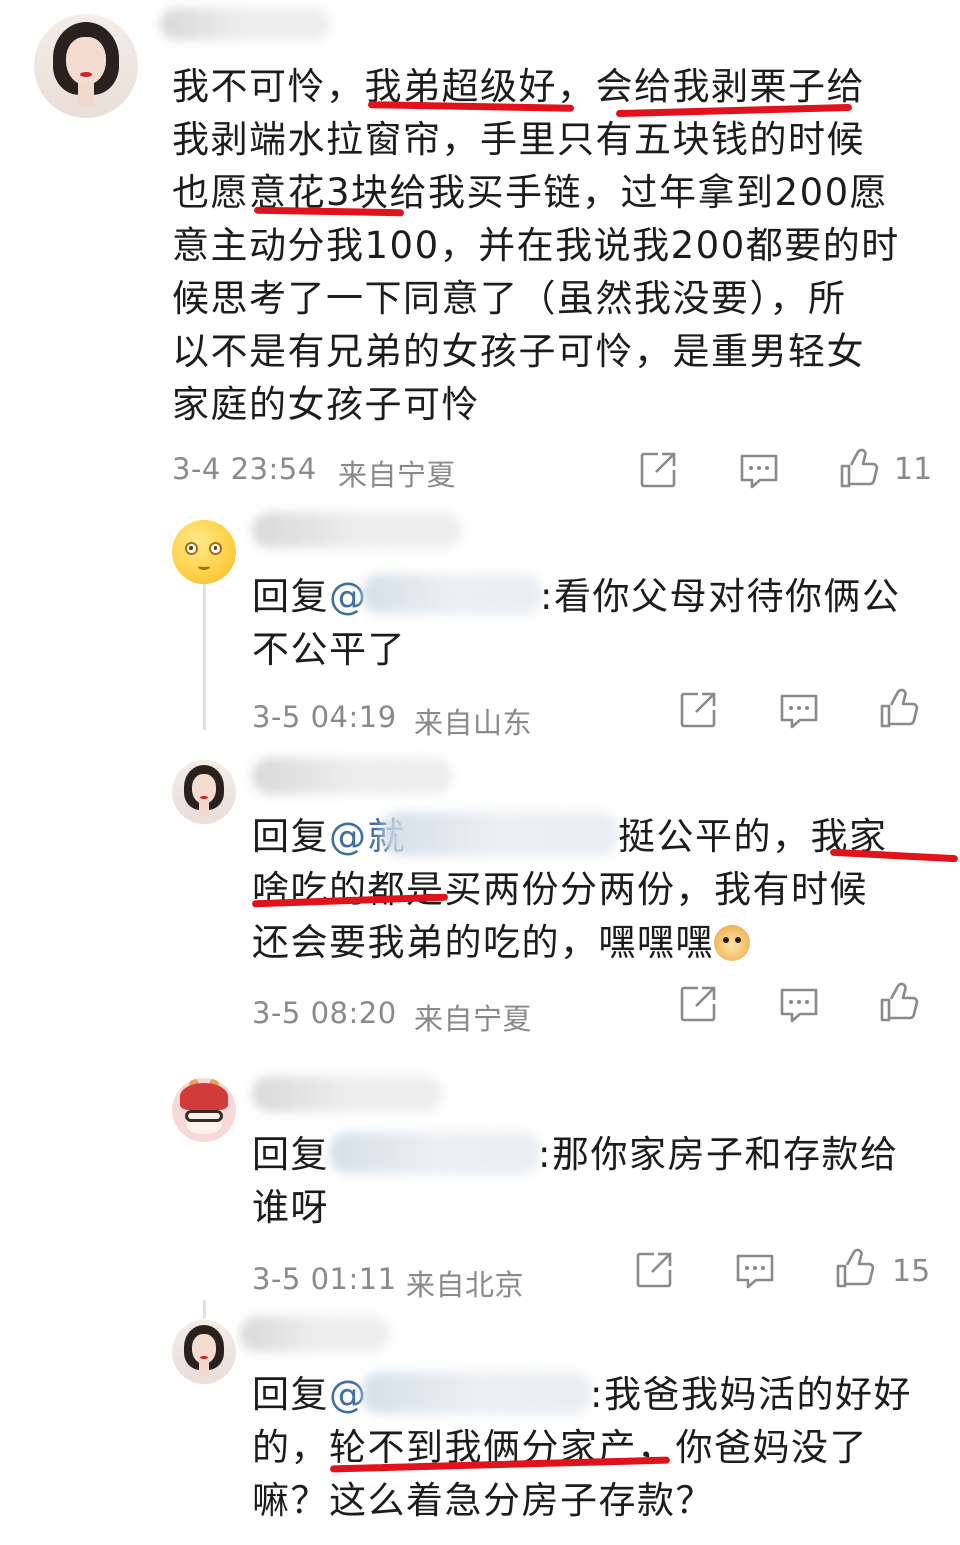  What do you see at coordinates (560, 889) in the screenshot?
I see `comment-line: 啥吃的都是买两份分两份，我有时候` at bounding box center [560, 889].